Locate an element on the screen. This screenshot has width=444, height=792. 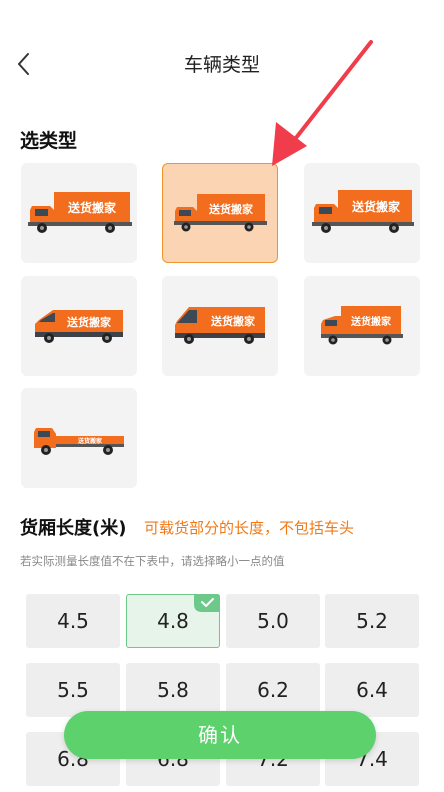
length-option: 5.8 is located at coordinates (173, 690).